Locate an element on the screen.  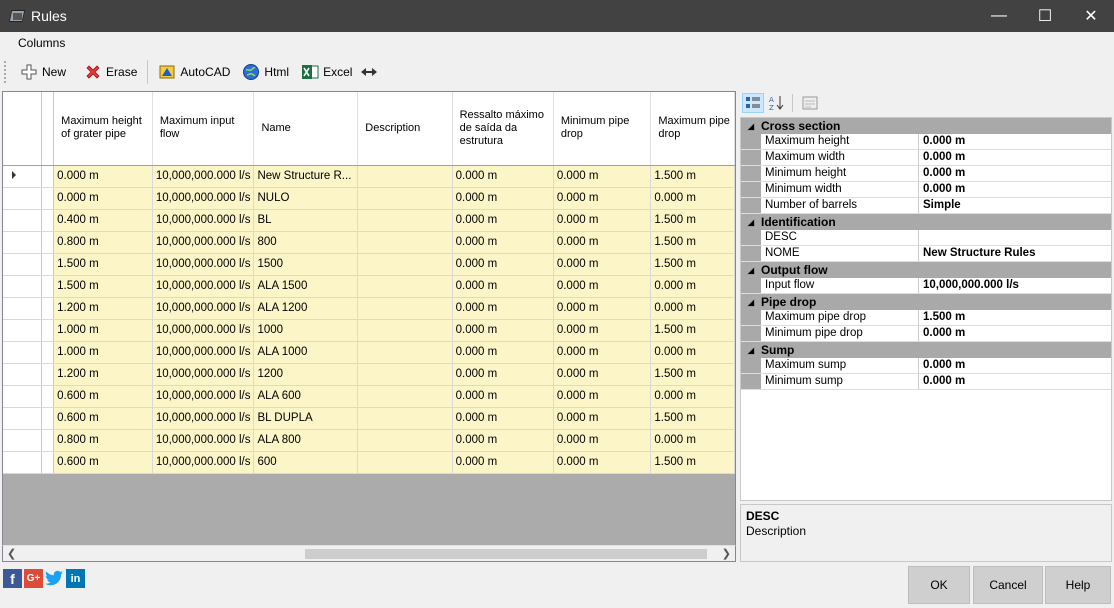
column-header: Minimum pipe drop is located at coordinates (602, 129).